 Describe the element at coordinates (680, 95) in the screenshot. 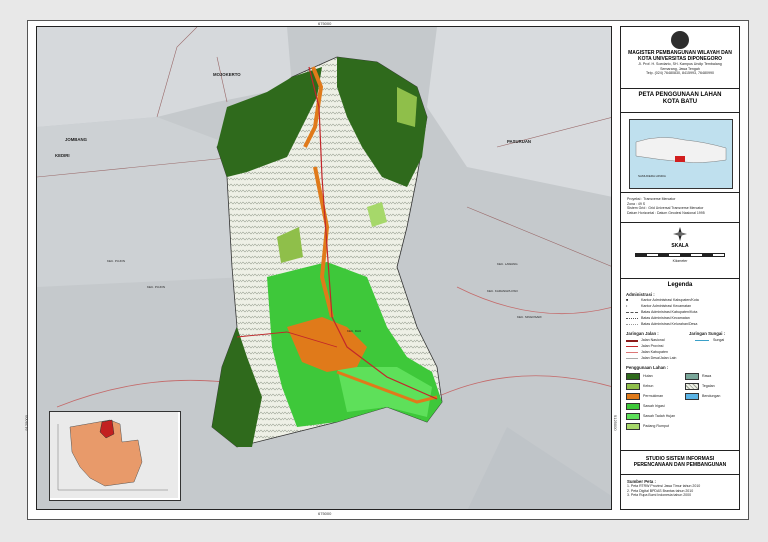

I see `map-title: PETA PENGGUNAAN LAHAN` at that location.